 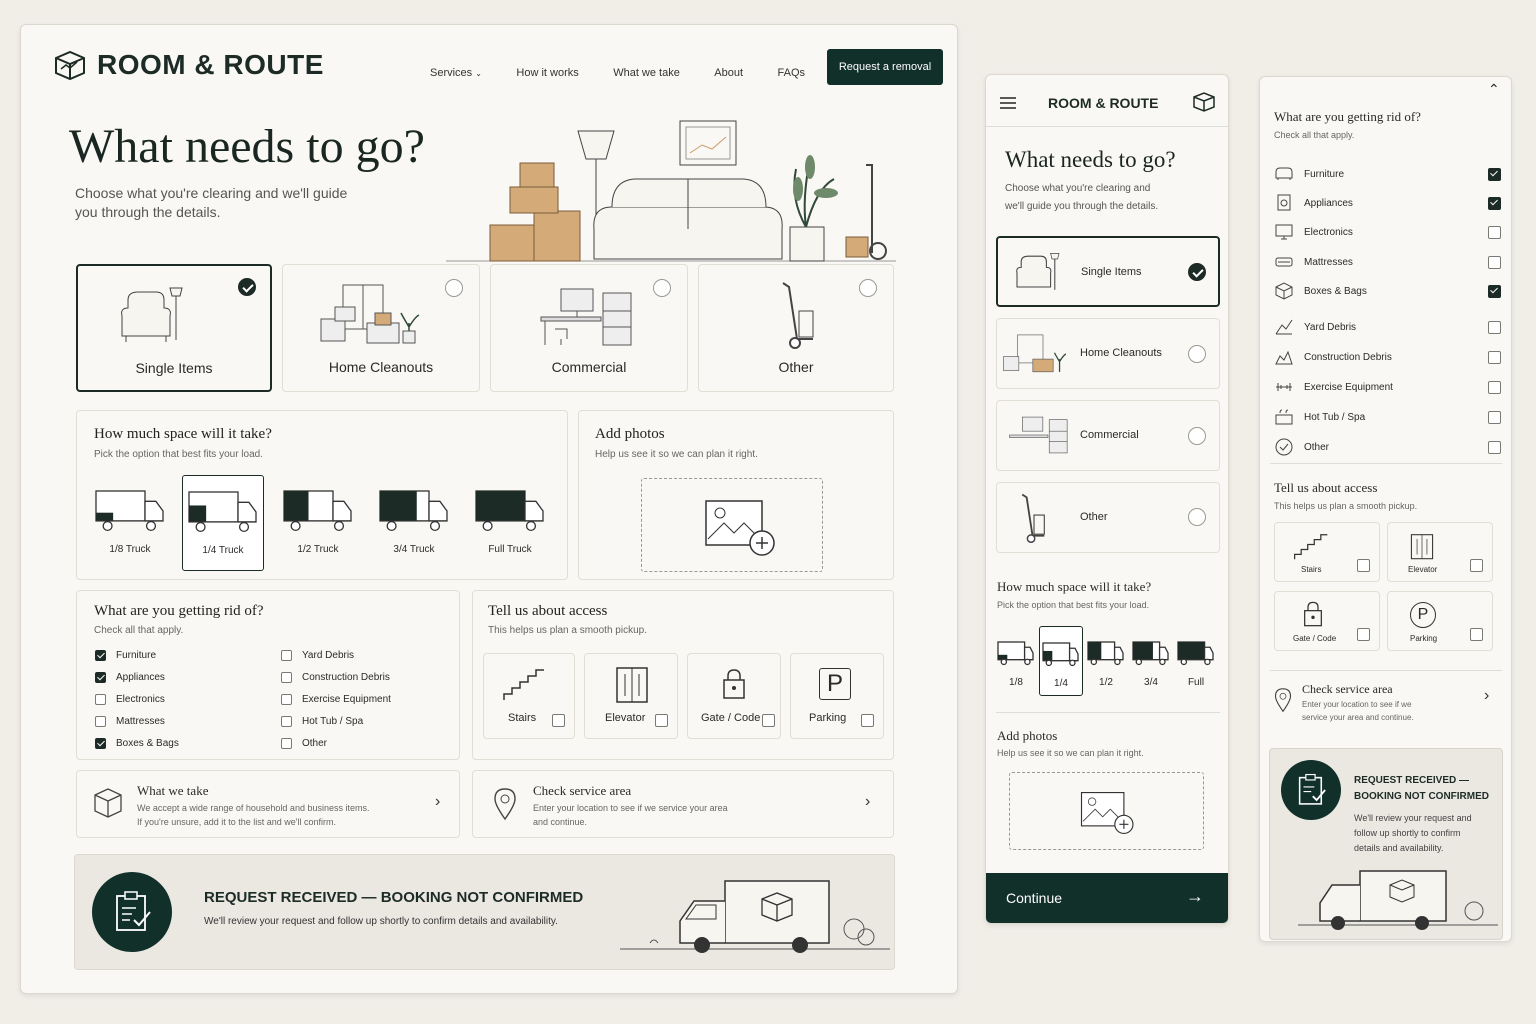 I want to click on side-rid-option: Hot Tub / Spa, so click(x=1387, y=417).